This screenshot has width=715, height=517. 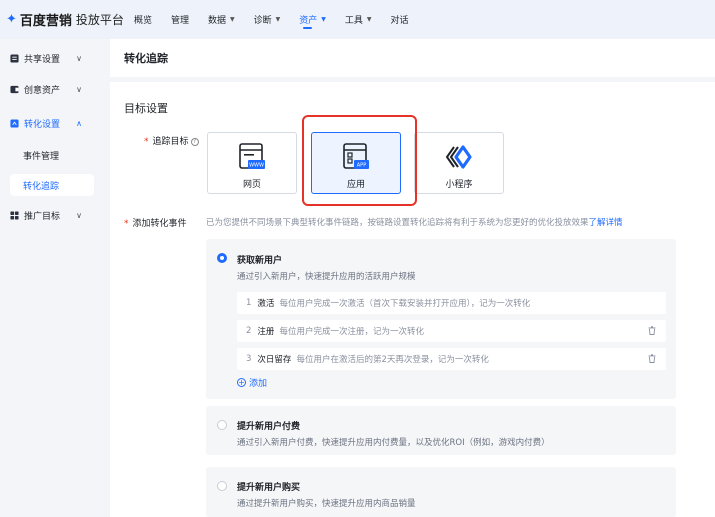 I want to click on main-nav: 概览 管理 数据 ▼ 诊断 ▼ 资产 ▼ 工具 ▼ 对话, so click(x=281, y=19).